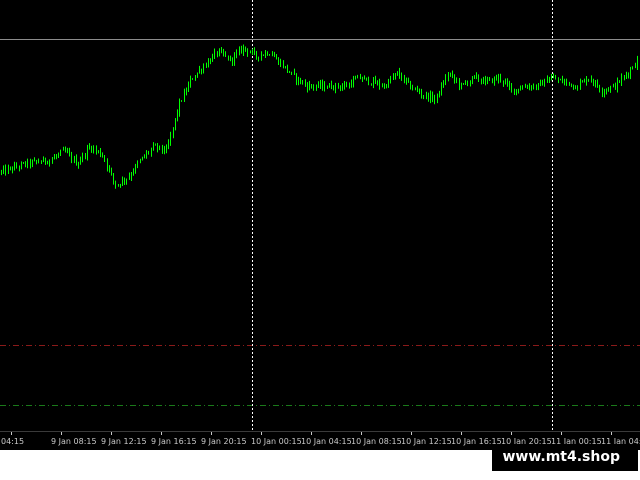 This screenshot has width=640, height=480. Describe the element at coordinates (276, 441) in the screenshot. I see `x-tick-label: 10 Jan 00:15` at that location.